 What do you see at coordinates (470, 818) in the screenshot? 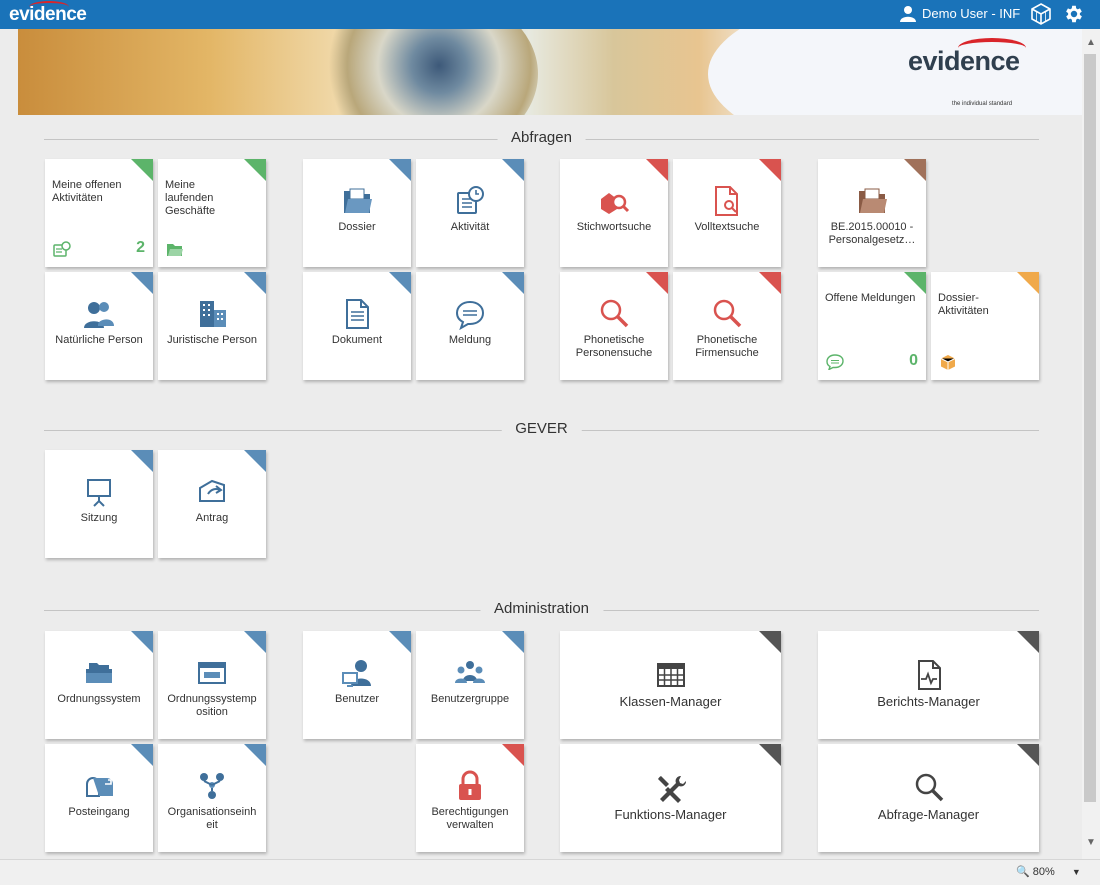
I see `tile-label: Berechtigungen verwalten` at bounding box center [470, 818].